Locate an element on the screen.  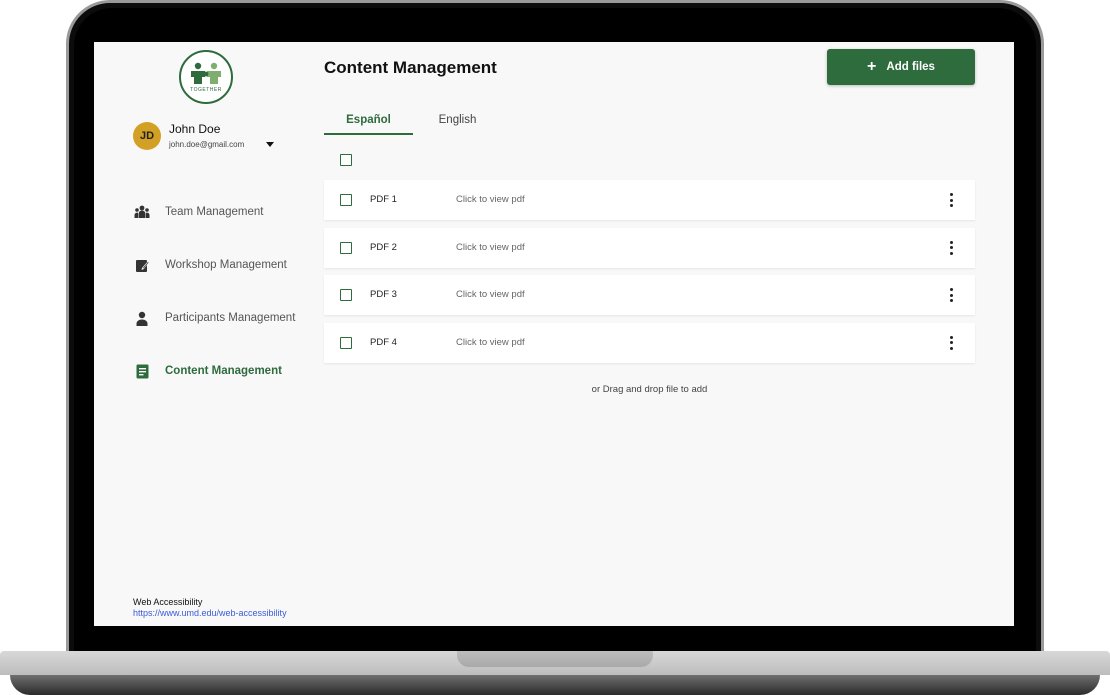
sidebar-item-label: Participants Management is located at coordinates (230, 318).